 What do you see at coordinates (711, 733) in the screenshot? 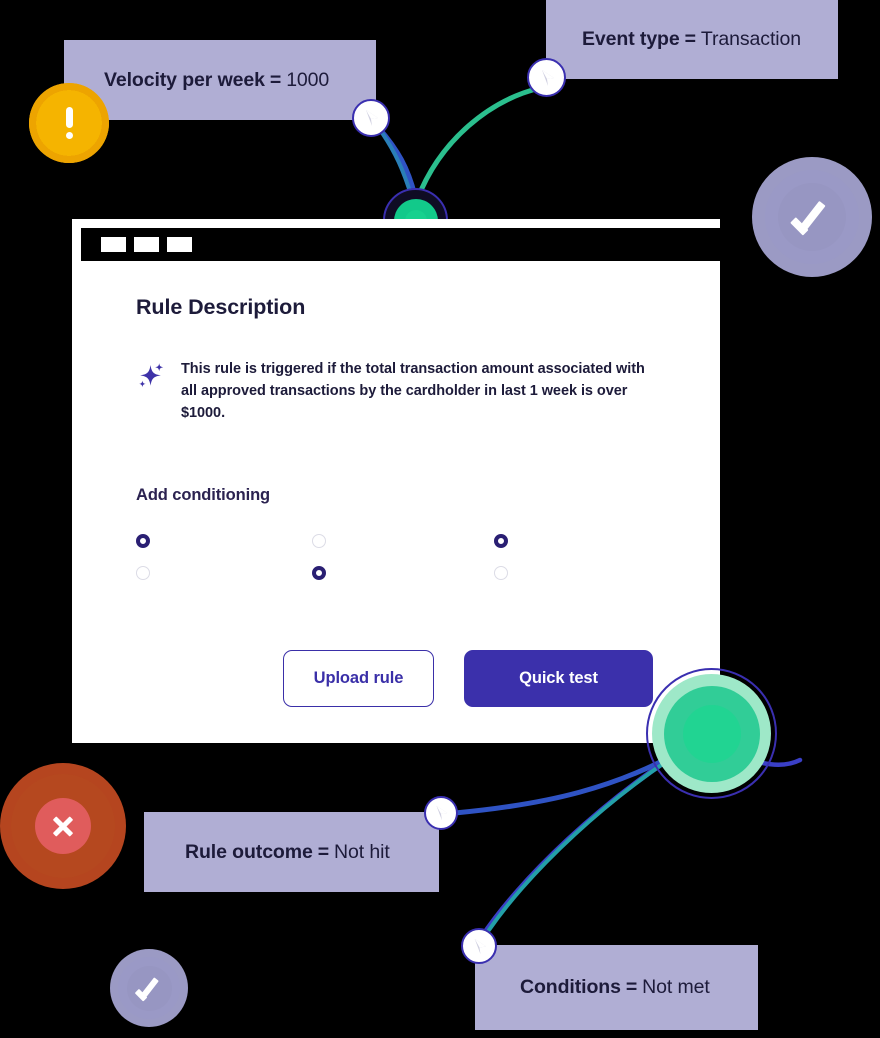
I see `green-node-icon` at bounding box center [711, 733].